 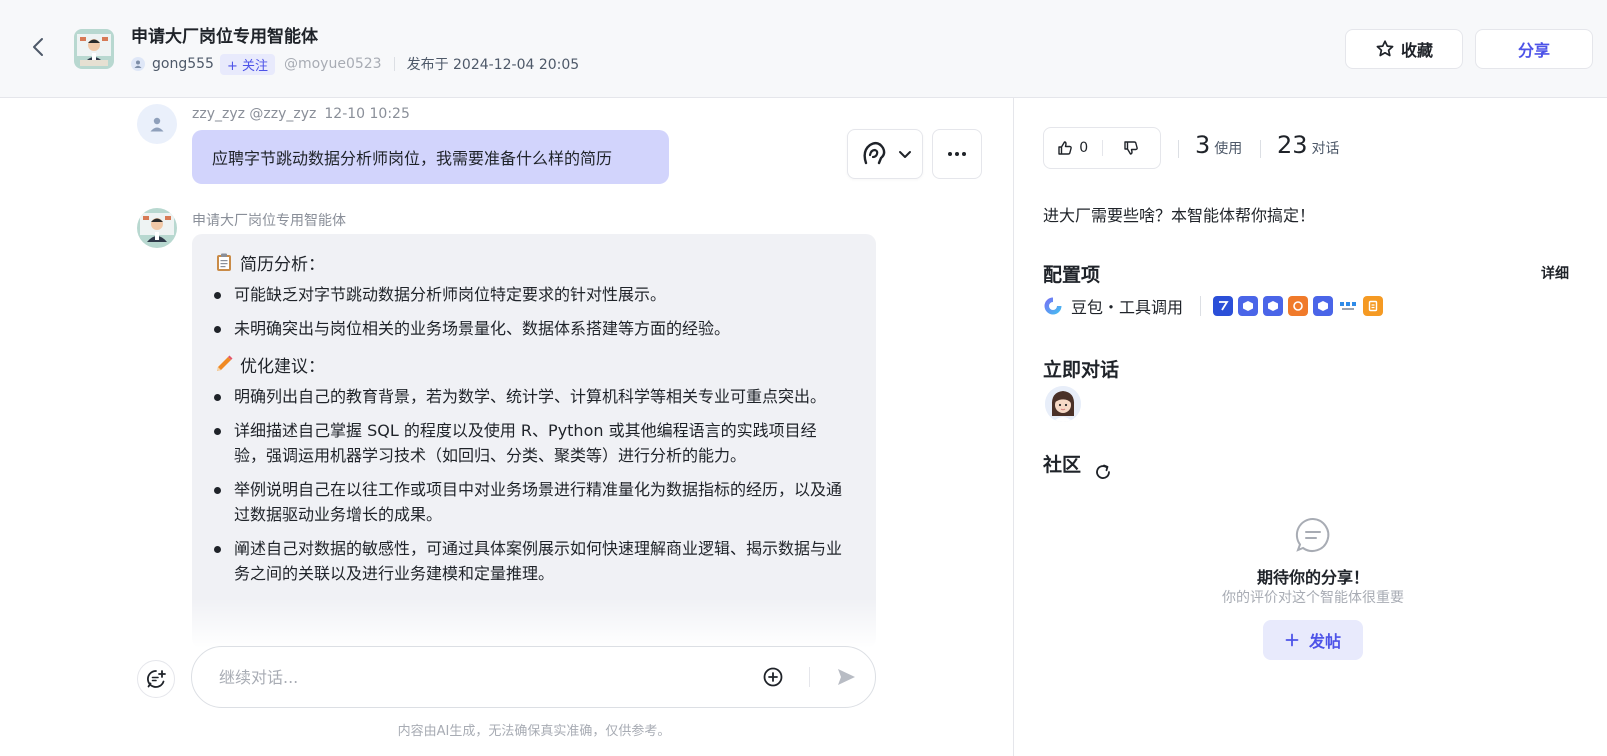 What do you see at coordinates (1081, 370) in the screenshot?
I see `talk-heading: 立即对话` at bounding box center [1081, 370].